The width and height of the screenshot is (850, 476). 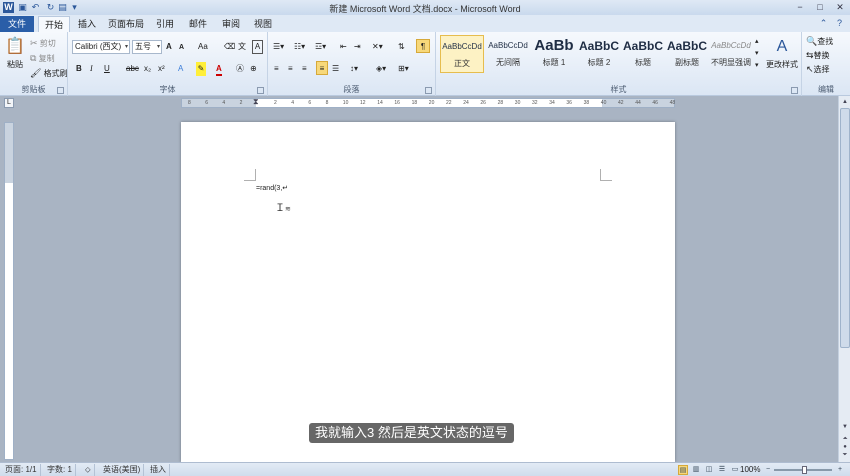 What do you see at coordinates (845, 102) in the screenshot?
I see `scroll-up-icon: ▲` at bounding box center [845, 102].